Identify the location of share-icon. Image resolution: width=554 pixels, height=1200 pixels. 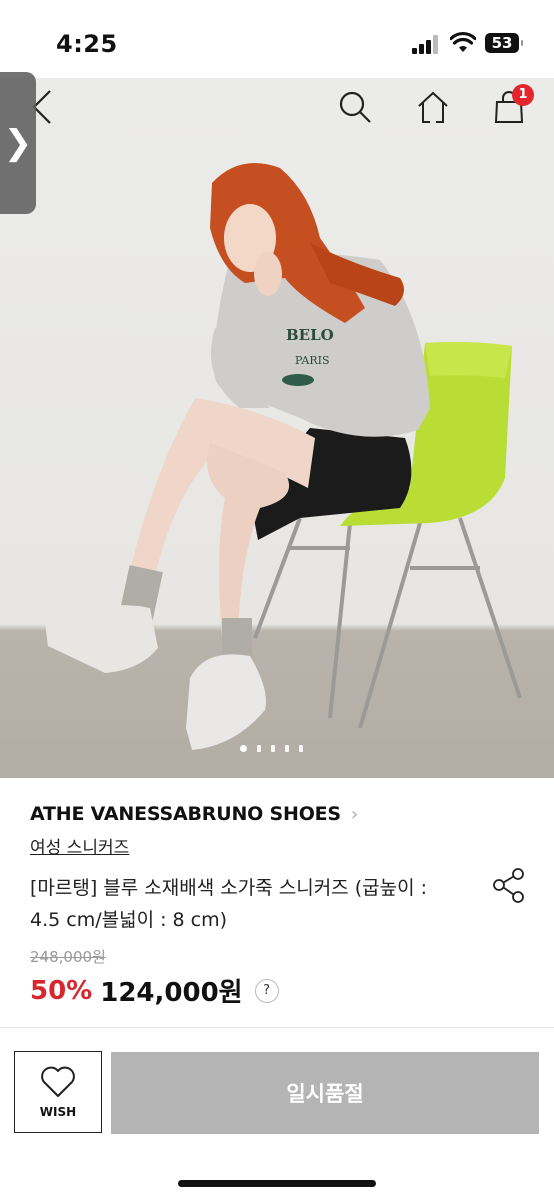
(508, 885).